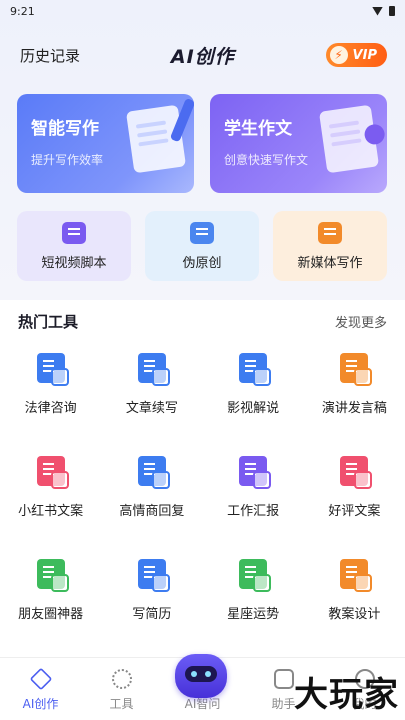 The image size is (405, 720). I want to click on tool-item: 演讲发言稿, so click(354, 390).